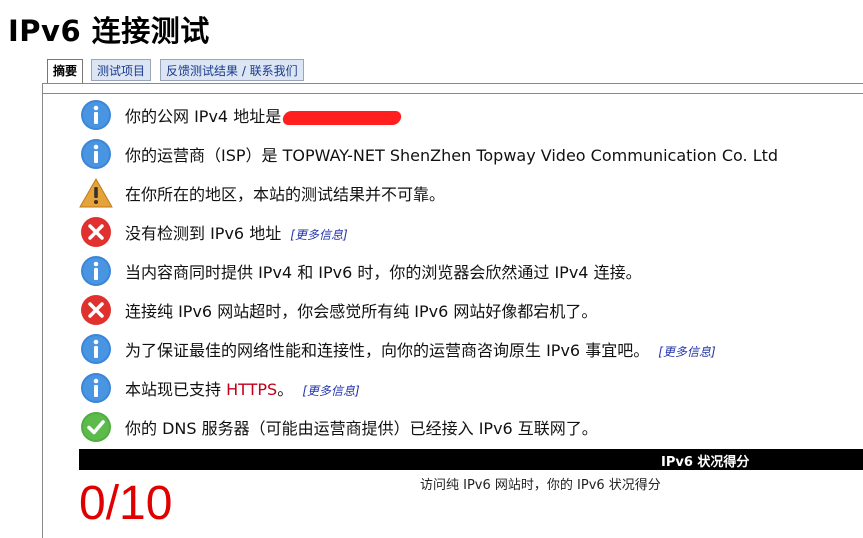  I want to click on message-row: 你的公网 IPv4 地址是, so click(241, 115).